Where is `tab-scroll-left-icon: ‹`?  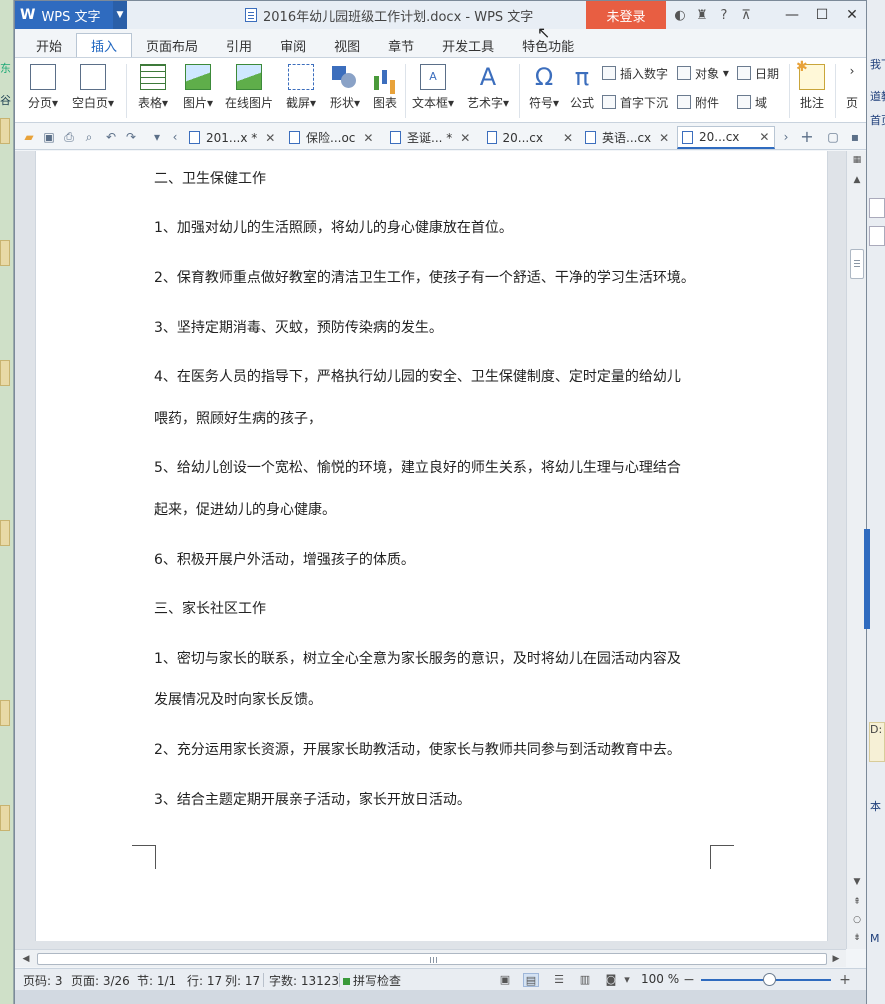 tab-scroll-left-icon: ‹ is located at coordinates (175, 137).